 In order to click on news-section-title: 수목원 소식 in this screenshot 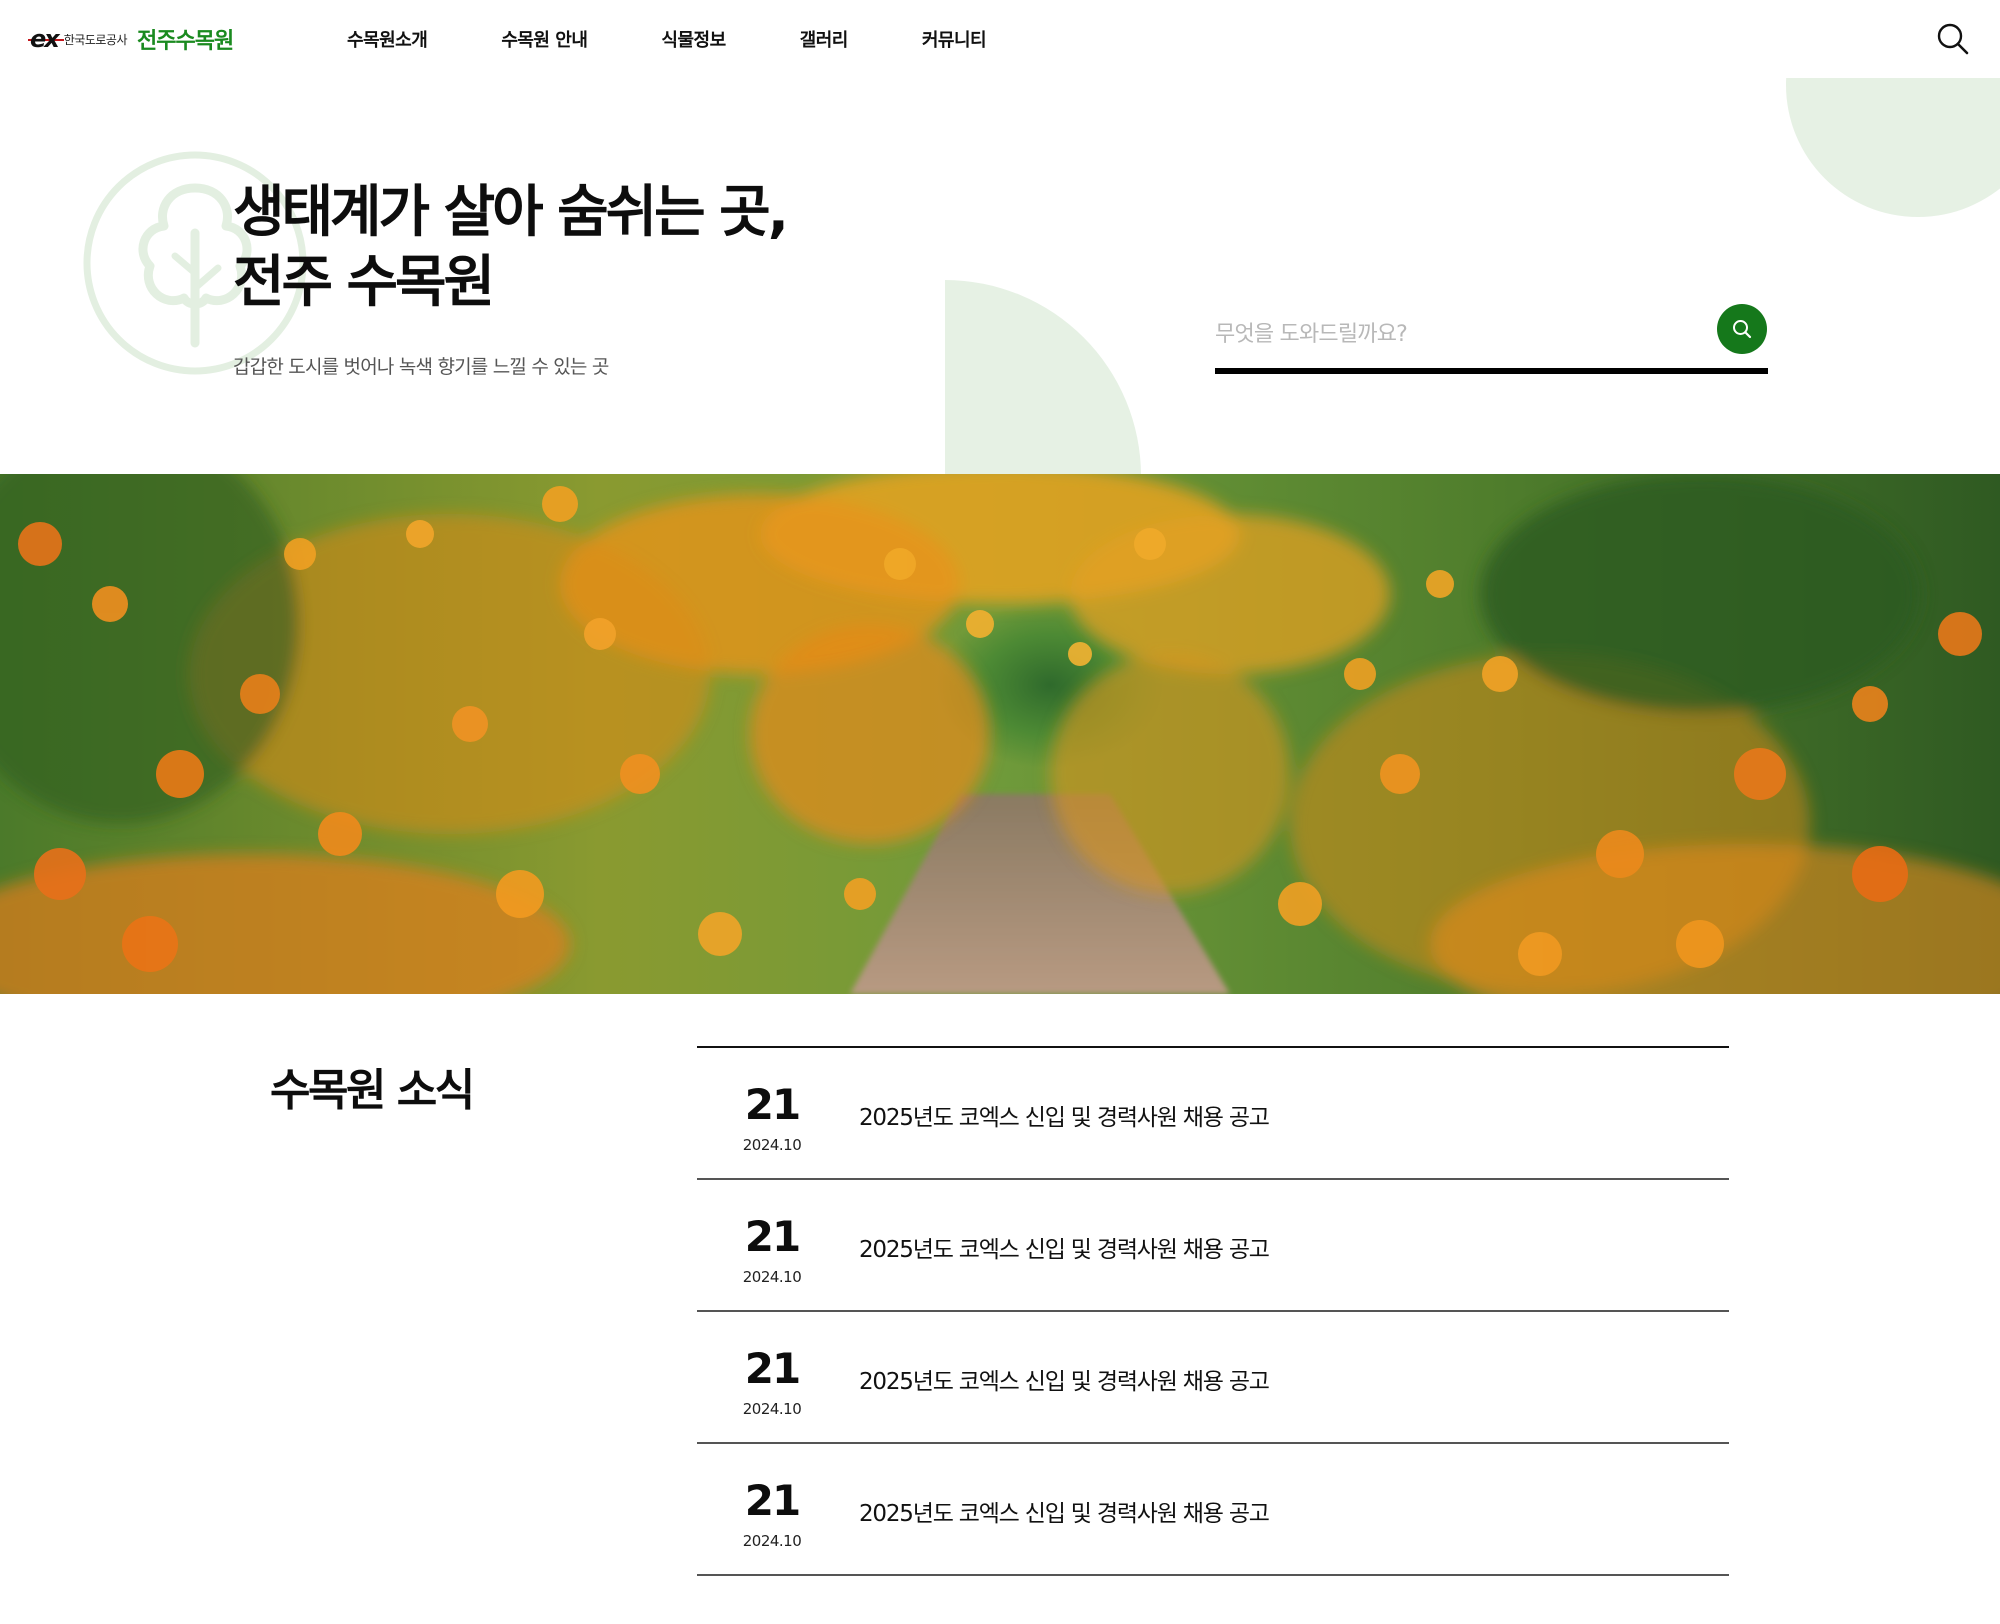, I will do `click(372, 1090)`.